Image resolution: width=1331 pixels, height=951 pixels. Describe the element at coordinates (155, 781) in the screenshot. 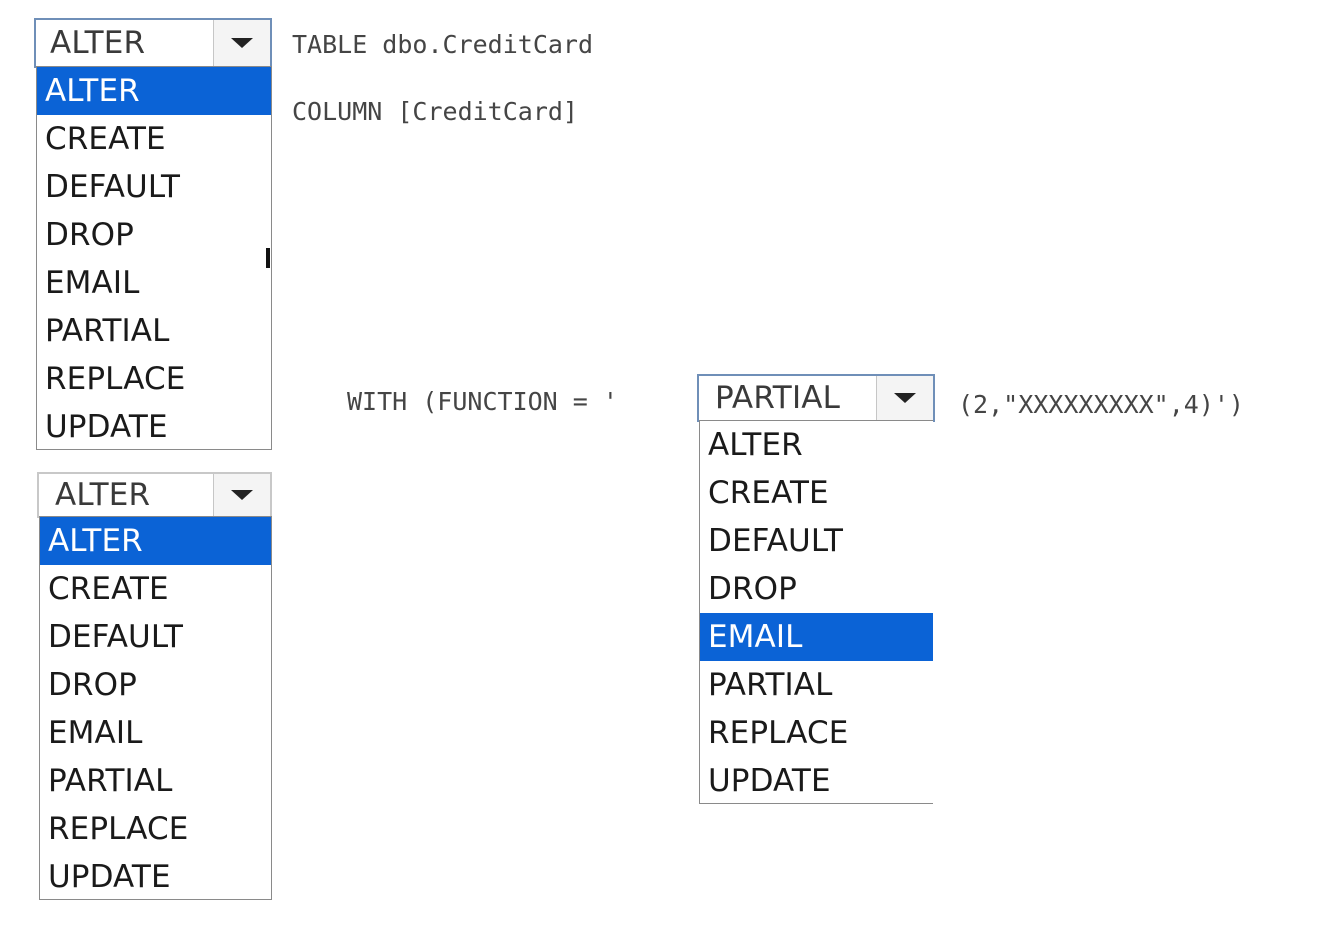

I see `dropdown-2-option: PARTIAL` at that location.